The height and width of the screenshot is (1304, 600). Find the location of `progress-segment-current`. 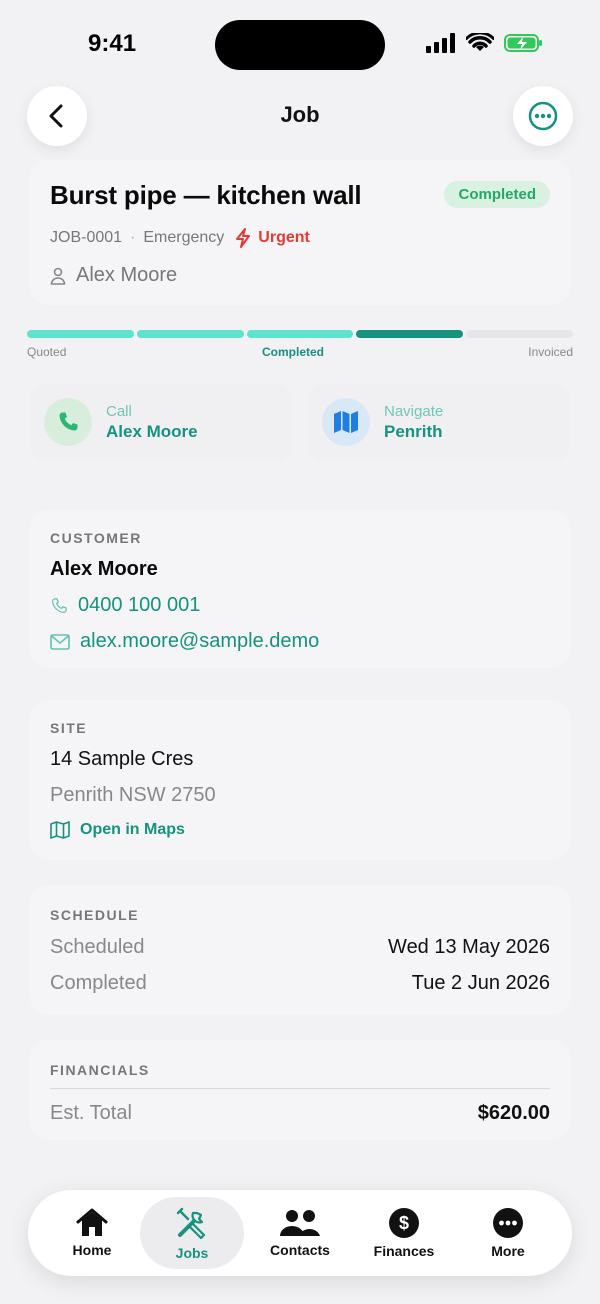

progress-segment-current is located at coordinates (410, 334).